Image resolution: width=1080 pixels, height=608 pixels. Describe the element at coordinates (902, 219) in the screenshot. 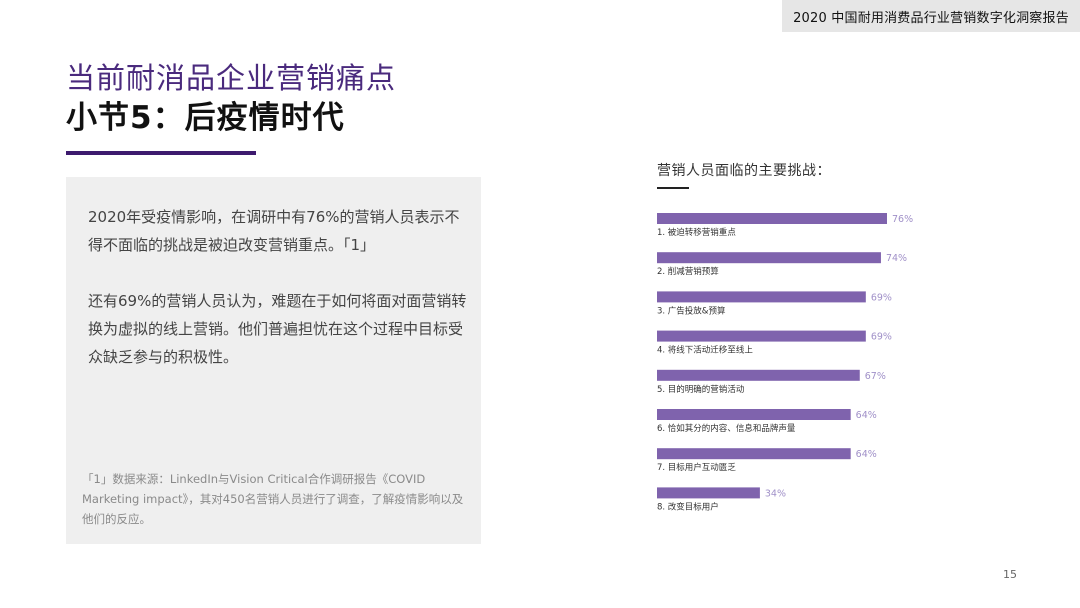

I see `bar-value-label-1: 76%` at that location.